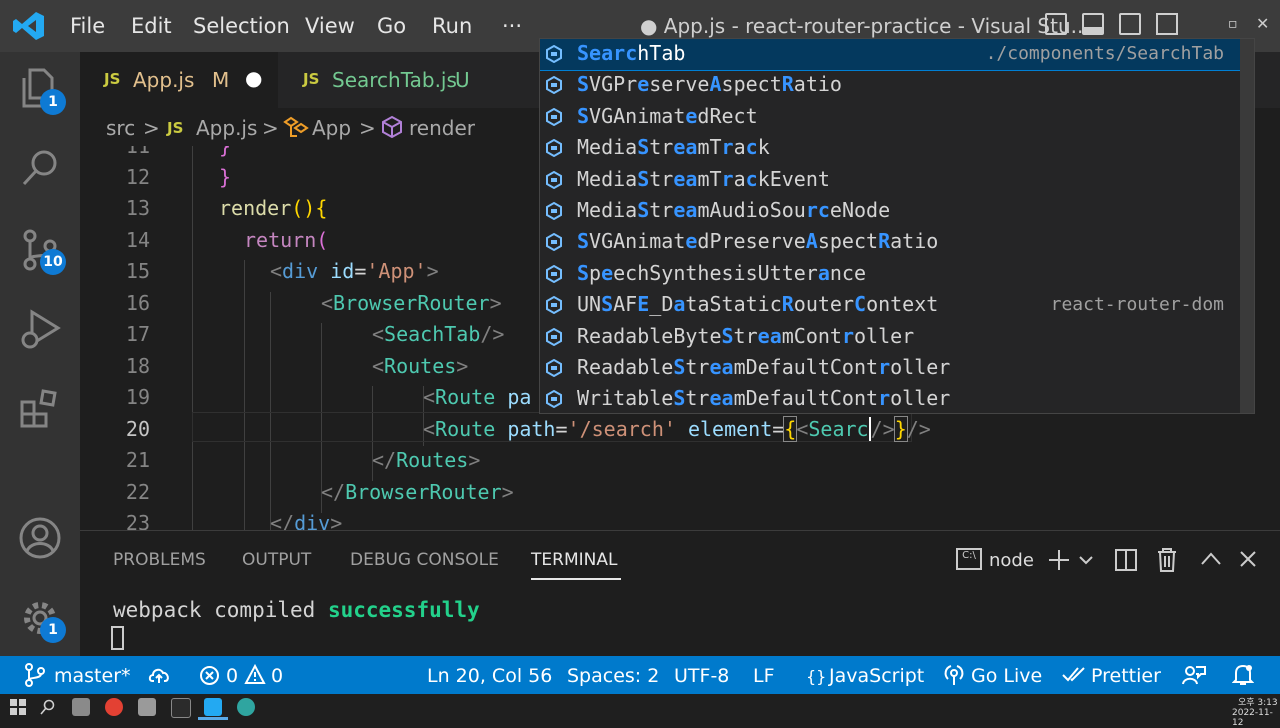 The height and width of the screenshot is (728, 1280). I want to click on method-symbol-icon, so click(392, 127).